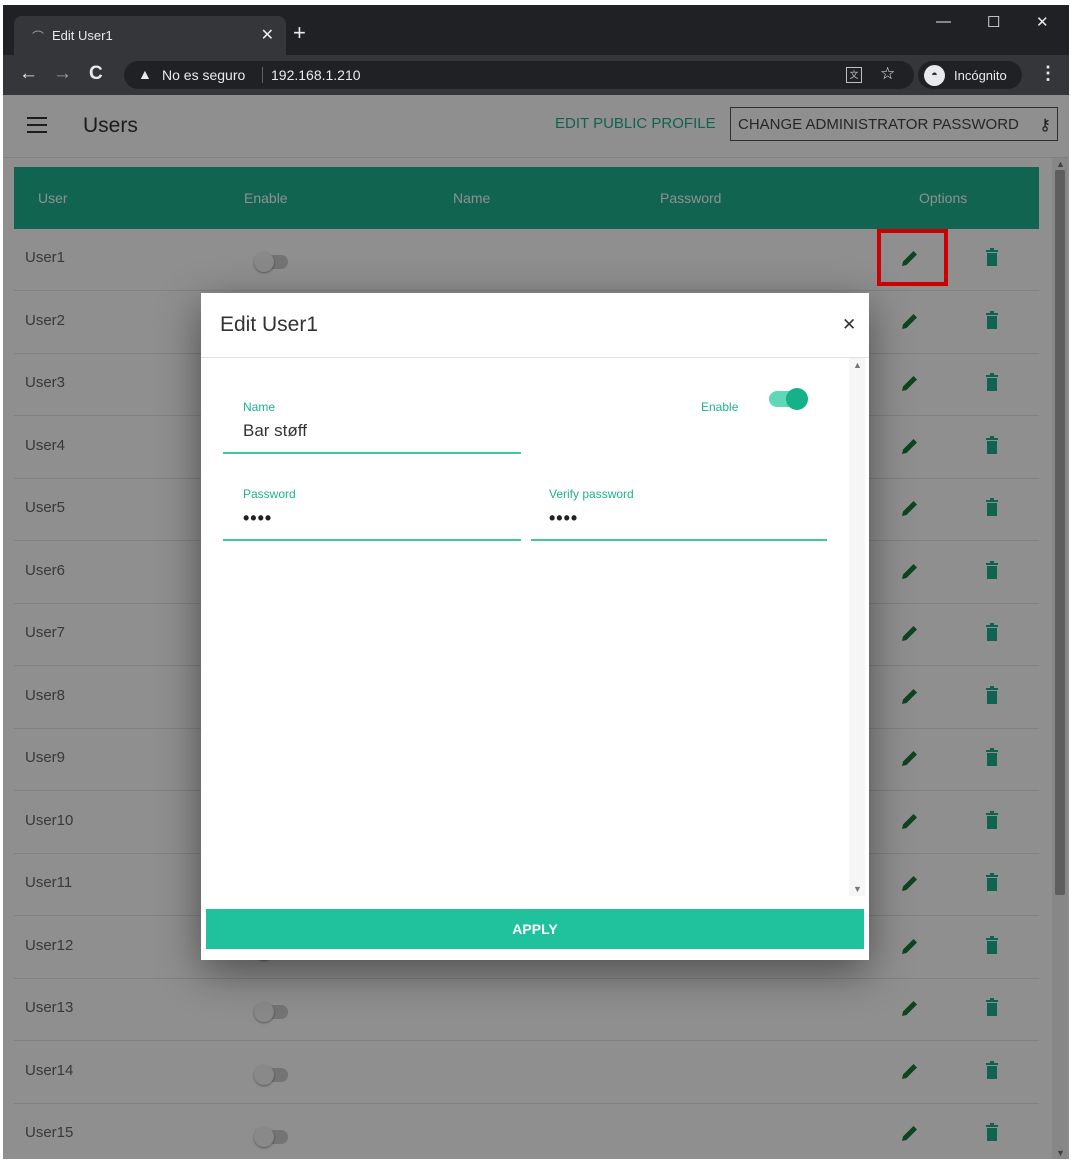  Describe the element at coordinates (788, 399) in the screenshot. I see `enable-switch` at that location.